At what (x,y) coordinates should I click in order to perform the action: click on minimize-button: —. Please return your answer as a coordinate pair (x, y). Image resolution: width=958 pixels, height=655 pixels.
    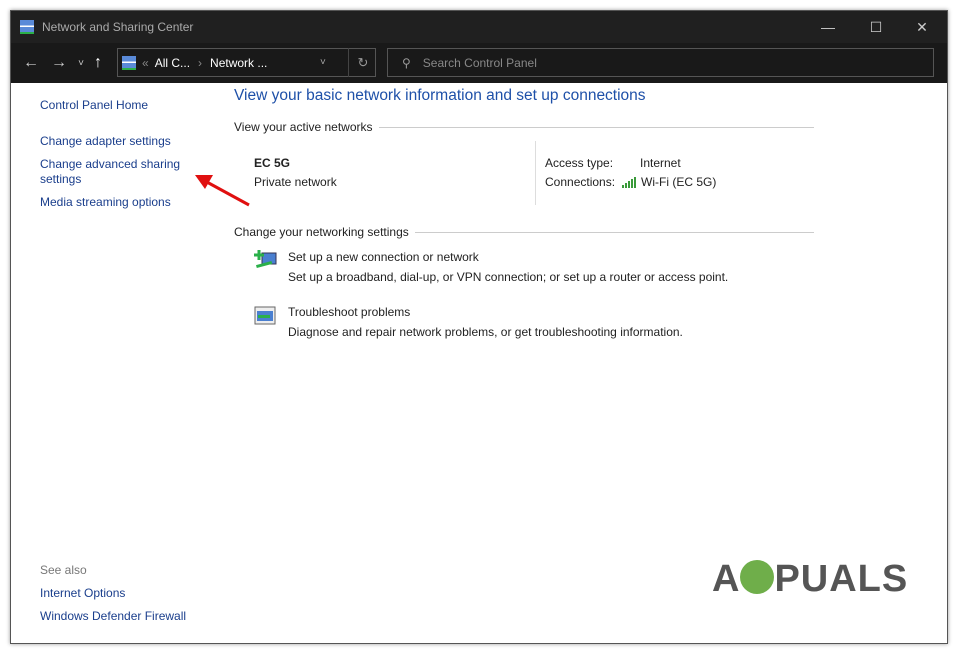
    Looking at the image, I should click on (828, 27).